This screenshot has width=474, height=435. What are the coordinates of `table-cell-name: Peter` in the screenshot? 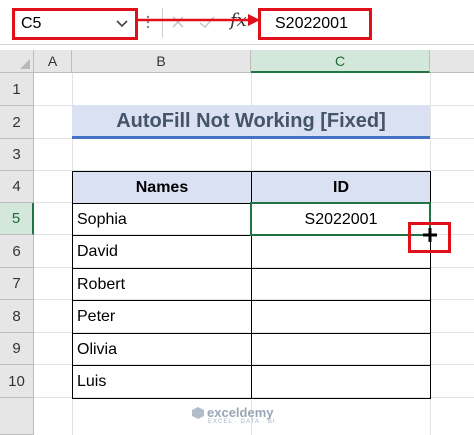 It's located at (162, 317).